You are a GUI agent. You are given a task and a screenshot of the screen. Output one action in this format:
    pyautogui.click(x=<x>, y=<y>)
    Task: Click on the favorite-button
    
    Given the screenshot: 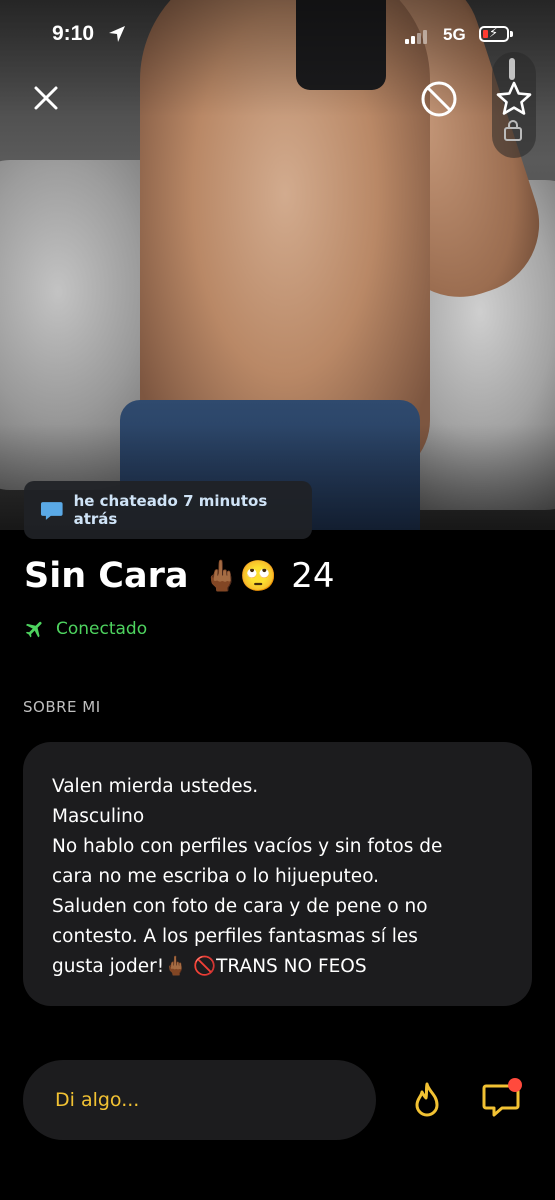 What is the action you would take?
    pyautogui.click(x=514, y=99)
    